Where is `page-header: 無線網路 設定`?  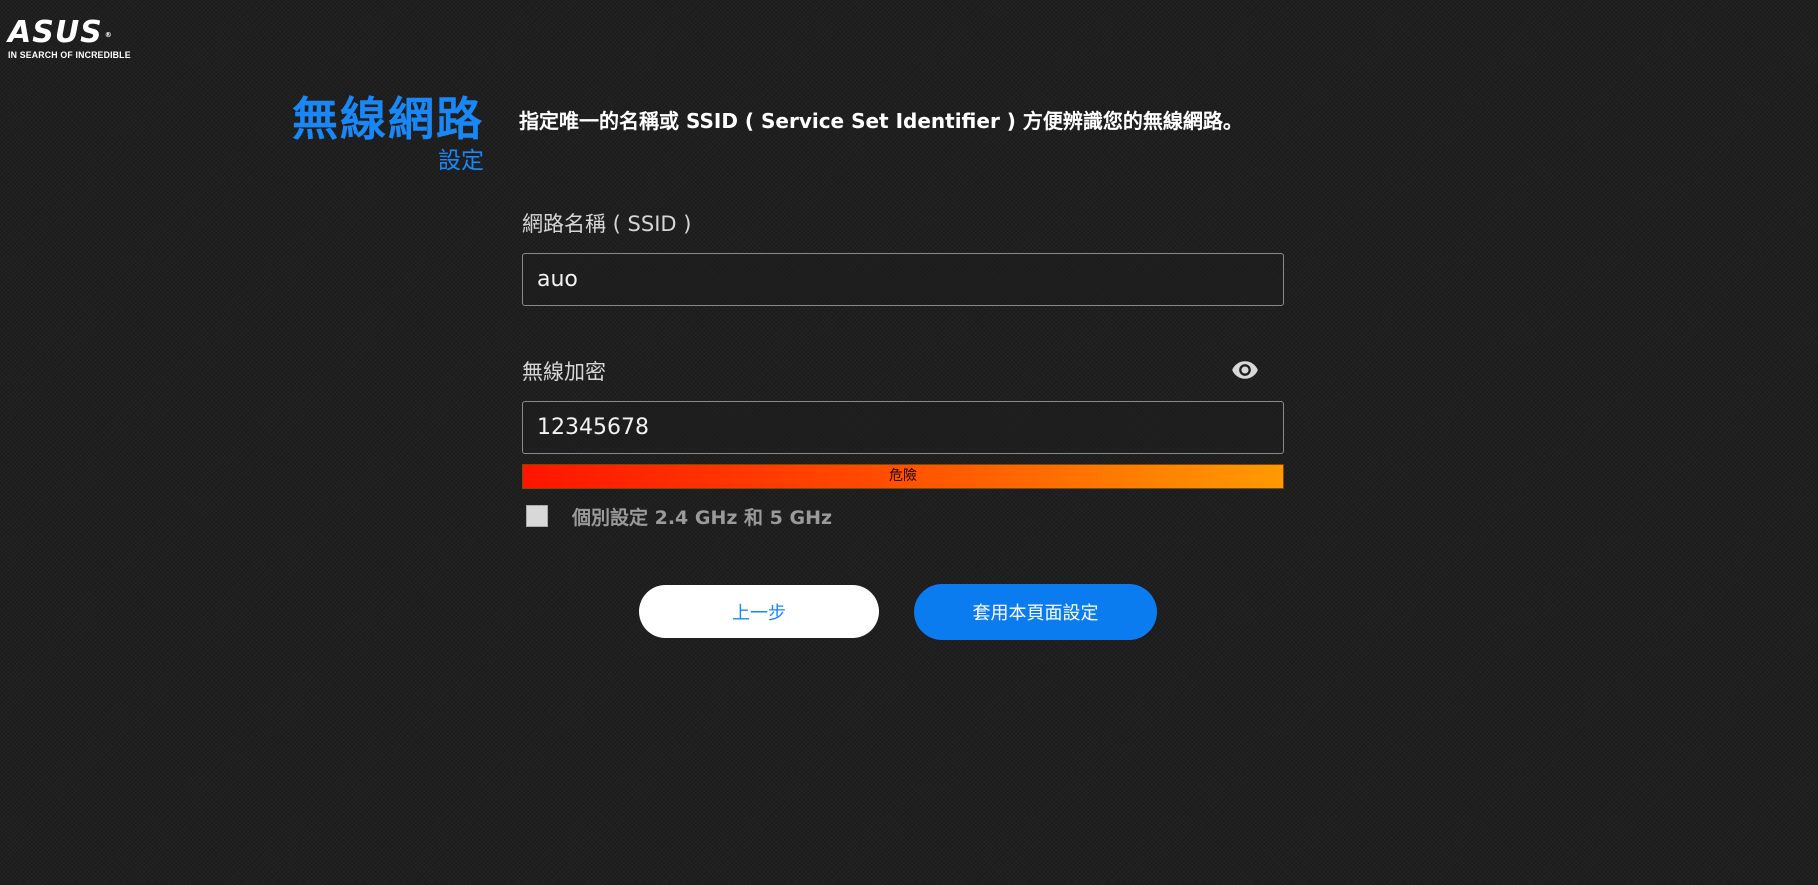 page-header: 無線網路 設定 is located at coordinates (388, 134).